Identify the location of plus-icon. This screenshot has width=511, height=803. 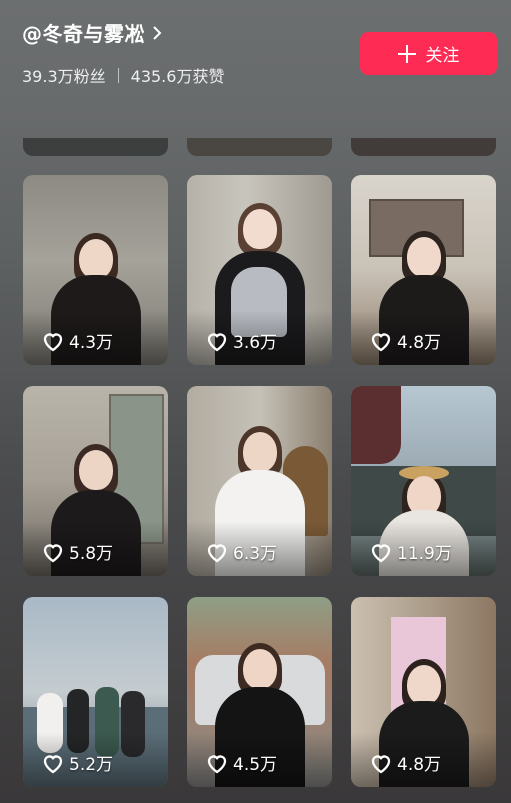
(406, 53).